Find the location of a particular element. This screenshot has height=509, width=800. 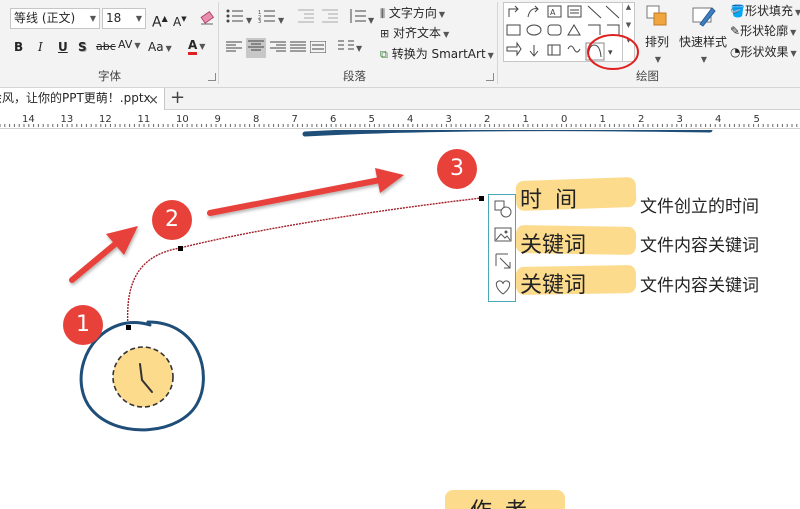

font-size-combo: 18 ▼ is located at coordinates (124, 18).